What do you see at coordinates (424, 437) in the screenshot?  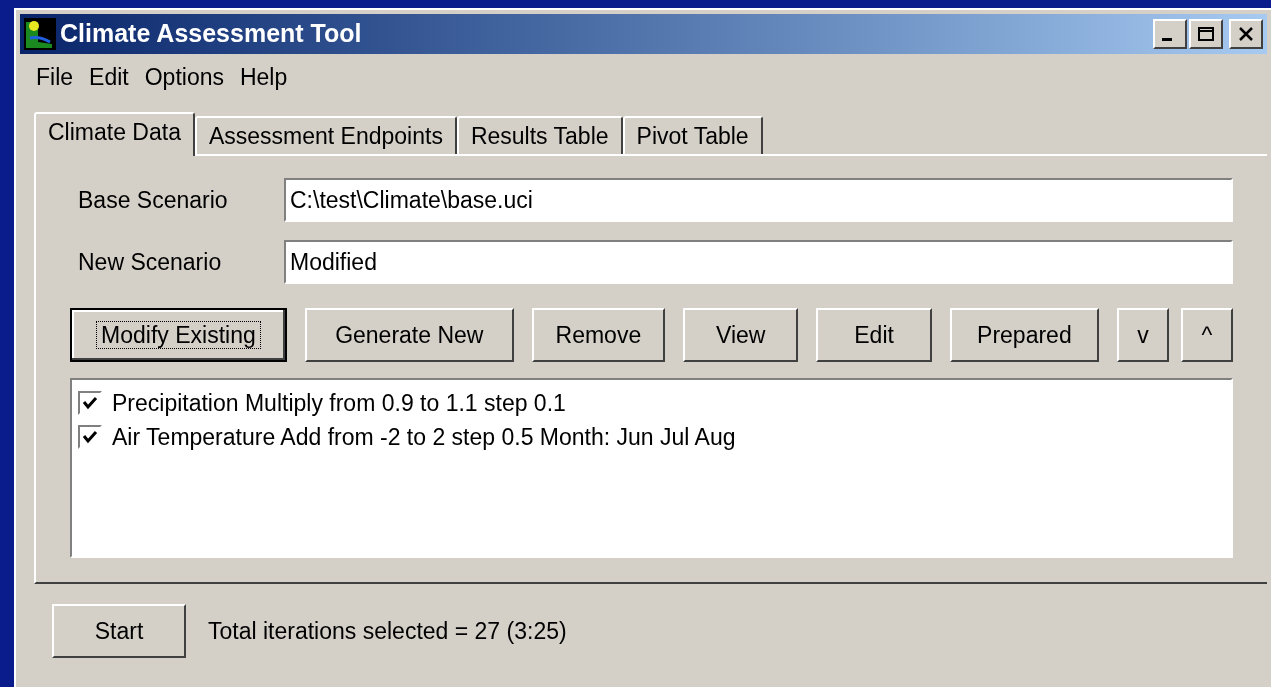 I see `list-item: Air Temperature Add from -2 to 2 step 0.5 Month: Jun Jul Aug` at bounding box center [424, 437].